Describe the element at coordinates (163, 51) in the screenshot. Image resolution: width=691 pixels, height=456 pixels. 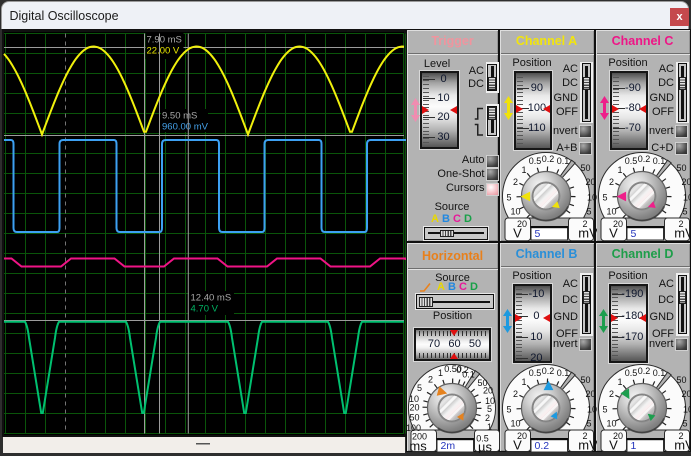
I see `svg-text: 22.00 V` at that location.